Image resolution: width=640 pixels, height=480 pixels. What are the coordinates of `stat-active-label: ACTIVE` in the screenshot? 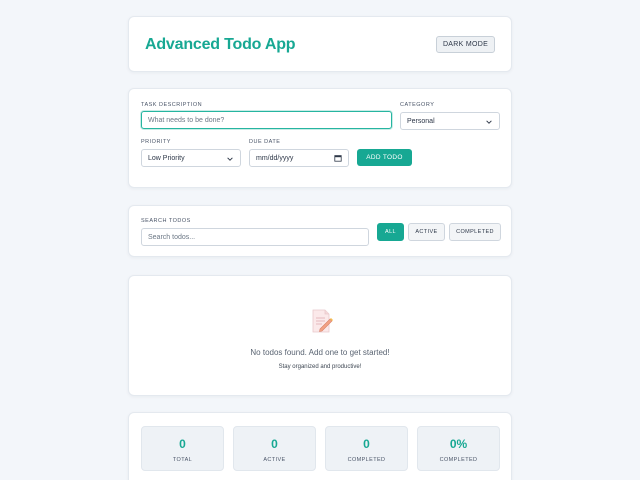 It's located at (274, 460).